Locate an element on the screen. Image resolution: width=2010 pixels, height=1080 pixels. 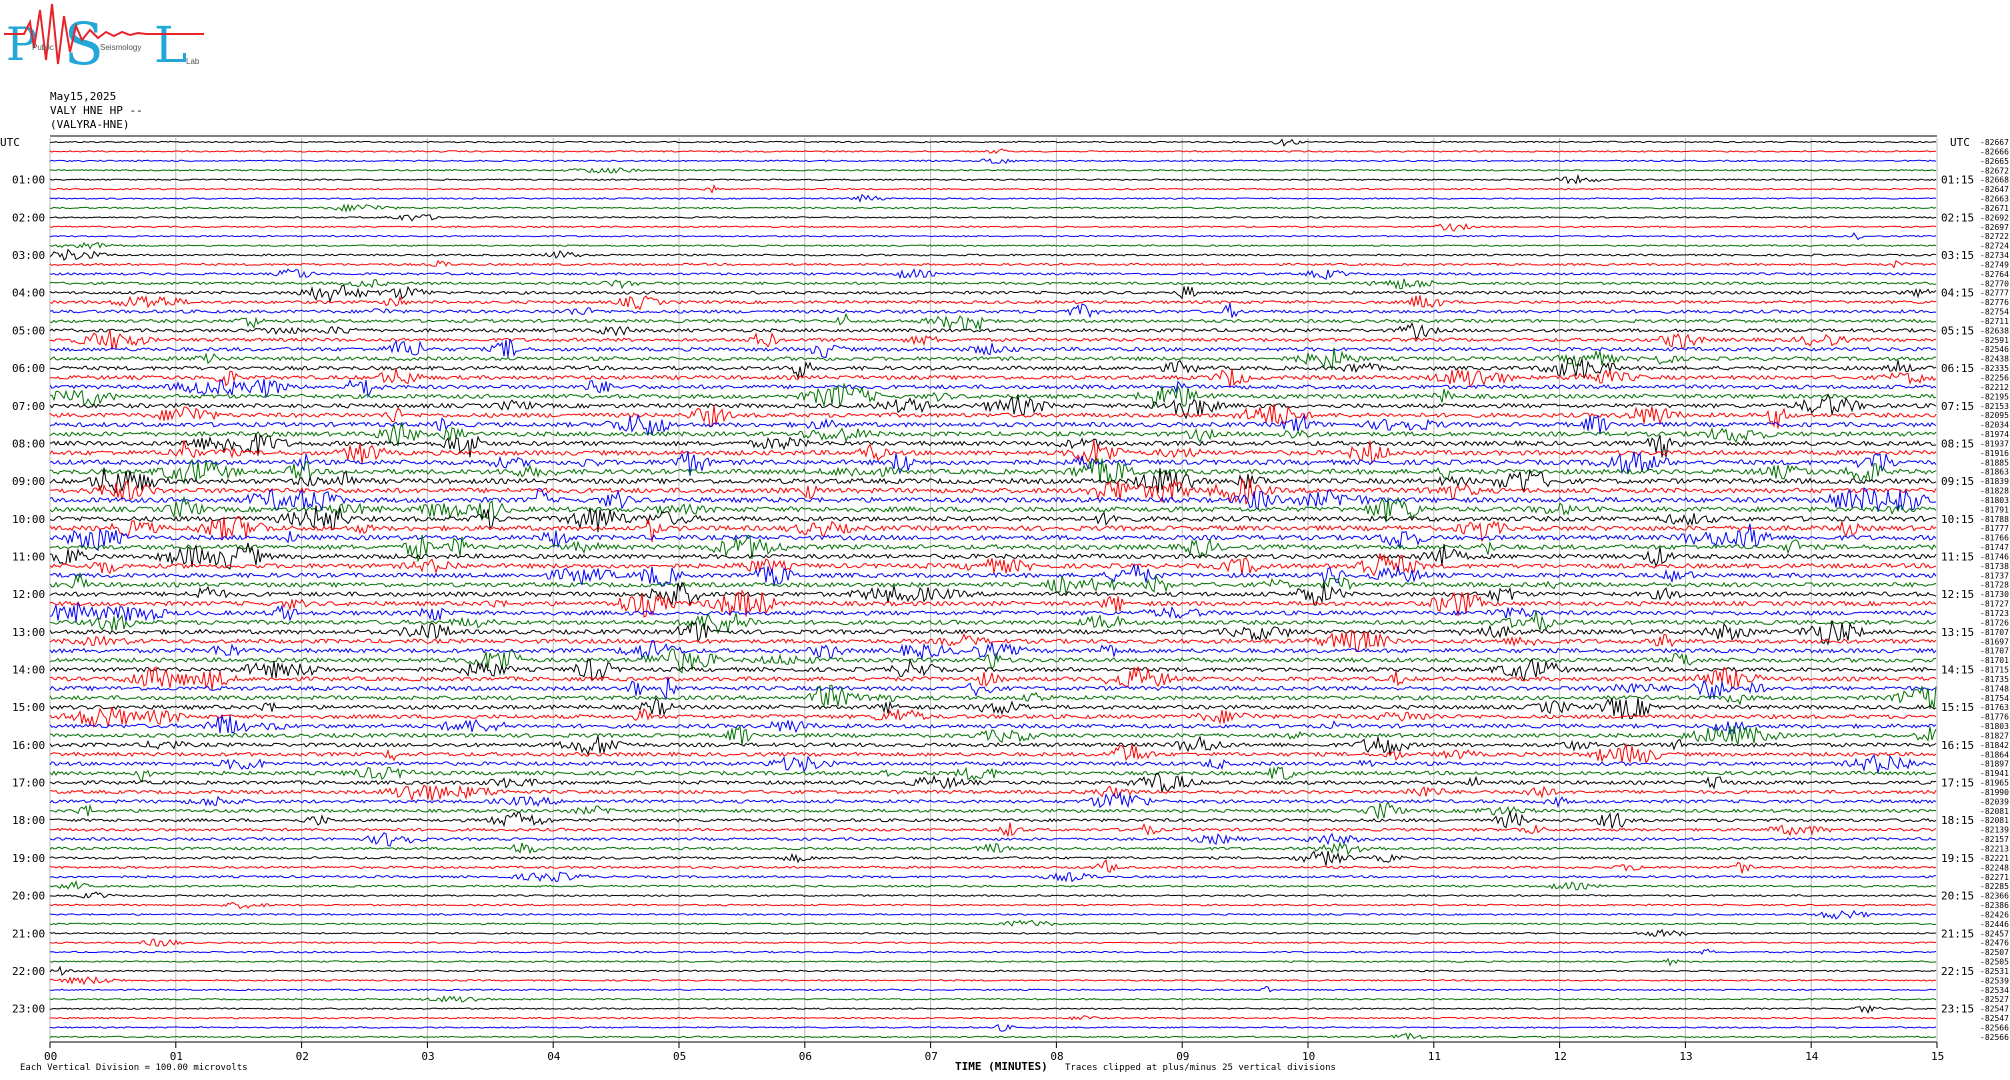
trace-offset-value: -81748 is located at coordinates (1994, 688).